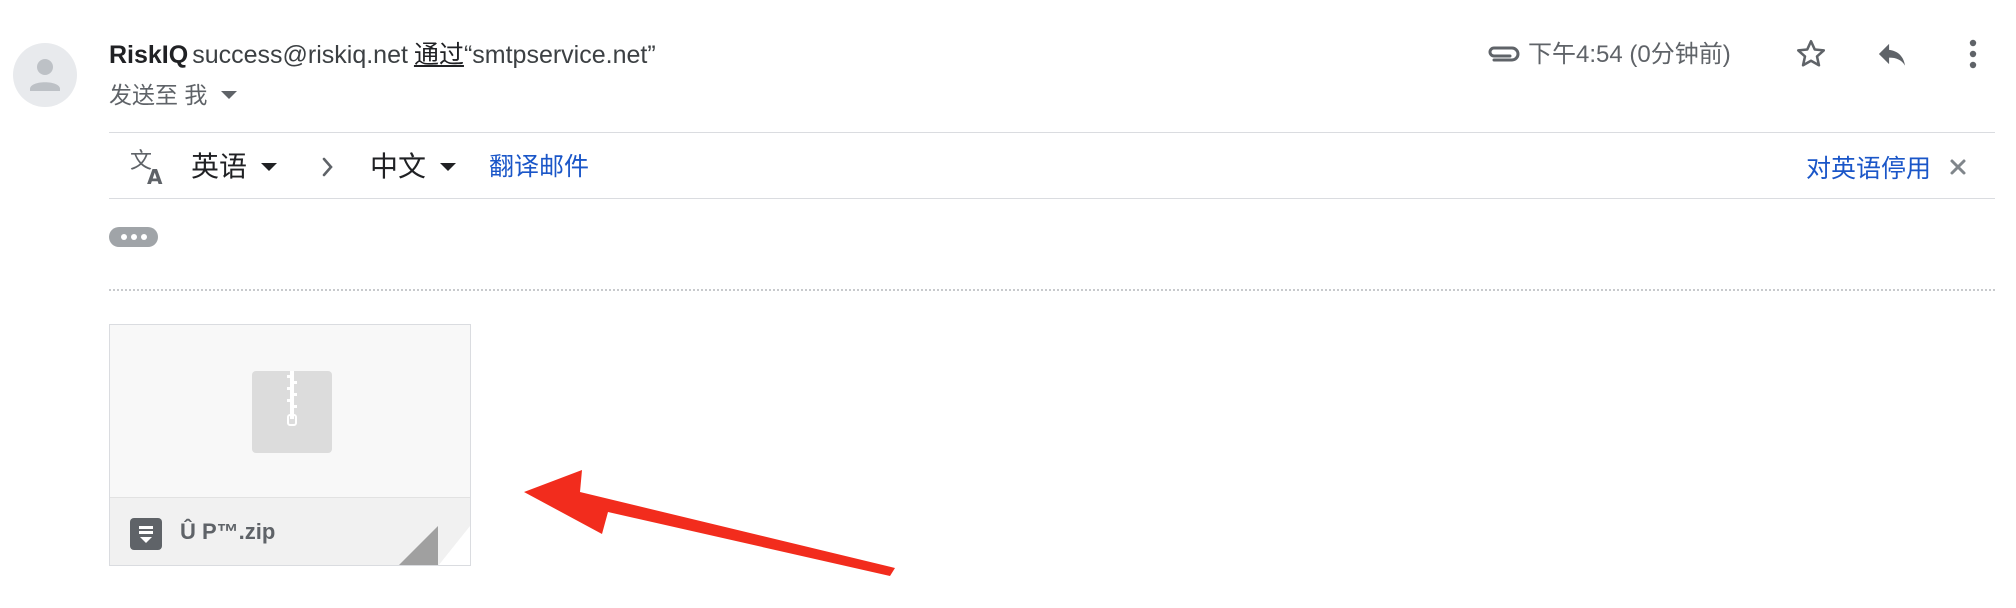 This screenshot has height=608, width=2016. I want to click on attachment-separator, so click(1052, 290).